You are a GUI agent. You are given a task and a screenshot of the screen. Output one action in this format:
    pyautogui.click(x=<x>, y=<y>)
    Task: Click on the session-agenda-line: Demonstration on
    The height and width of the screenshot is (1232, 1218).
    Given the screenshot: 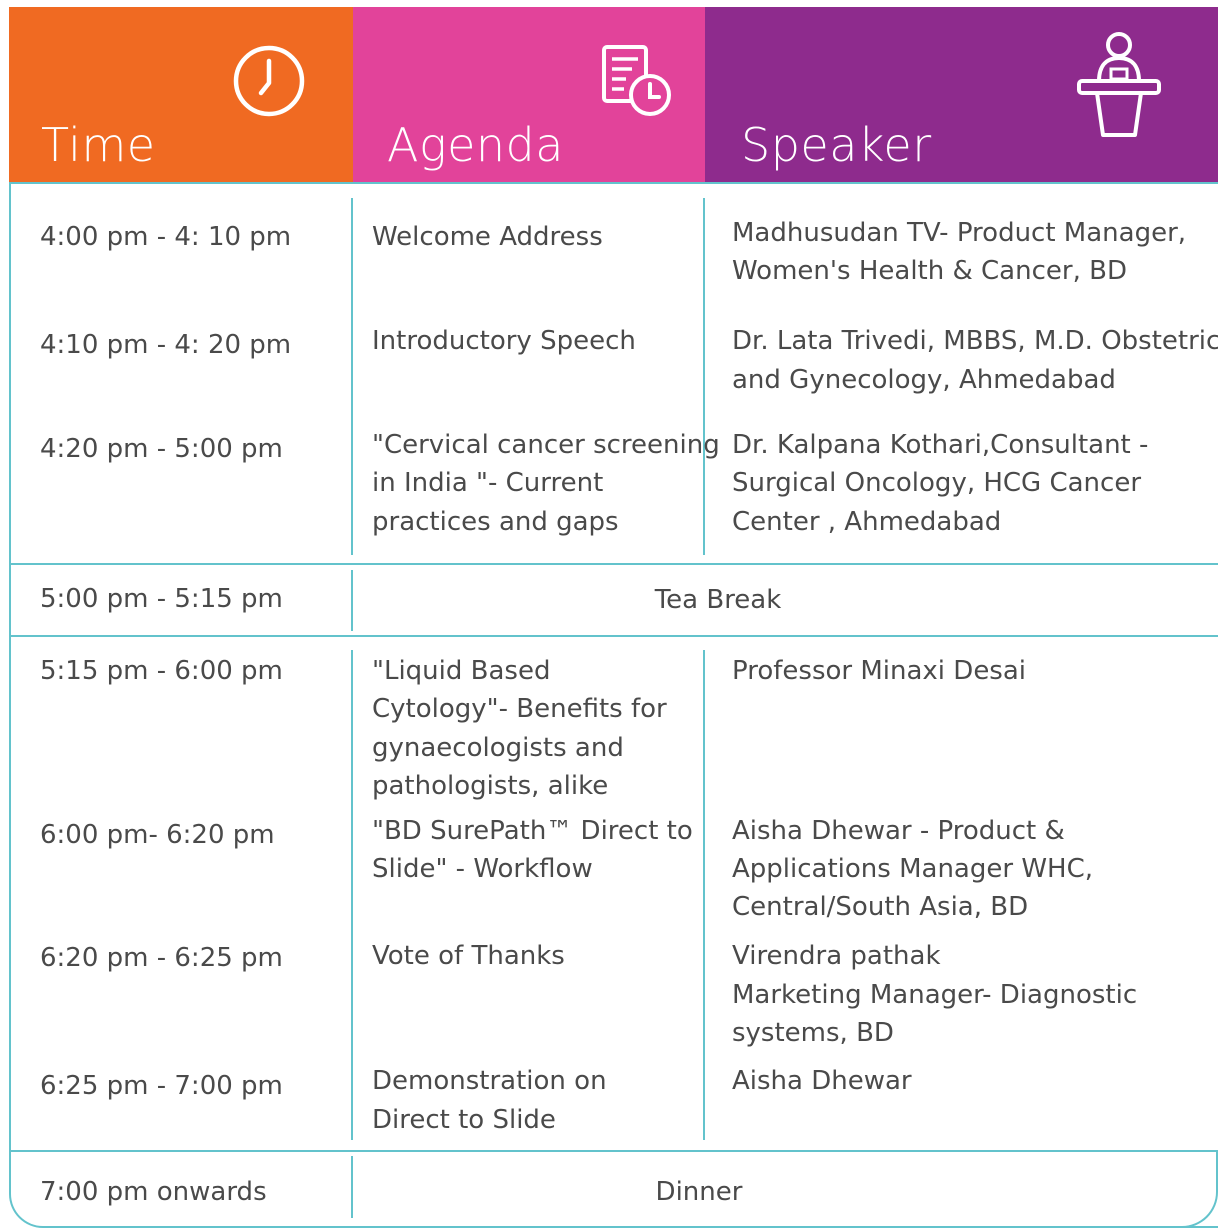 What is the action you would take?
    pyautogui.click(x=489, y=1081)
    